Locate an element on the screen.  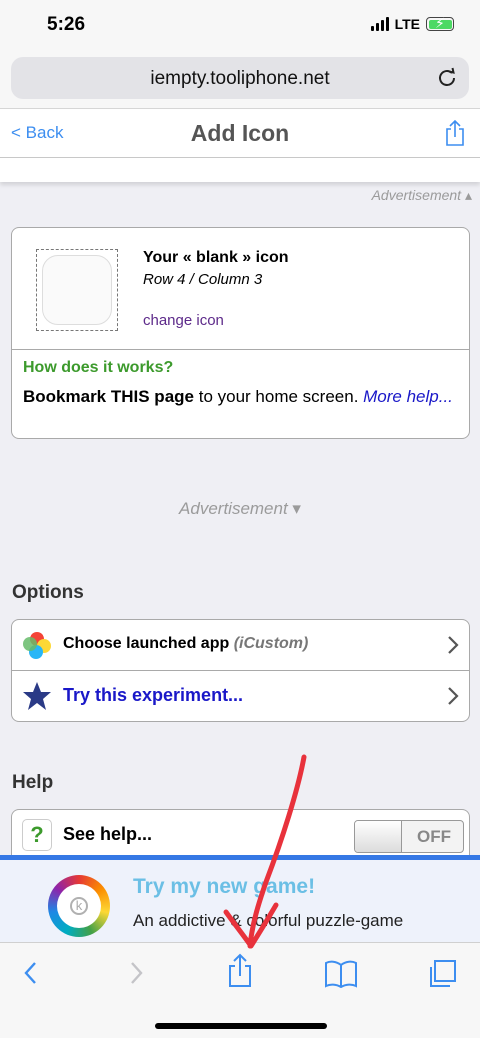
choose-app-sub: (iCustom) is located at coordinates (271, 643).